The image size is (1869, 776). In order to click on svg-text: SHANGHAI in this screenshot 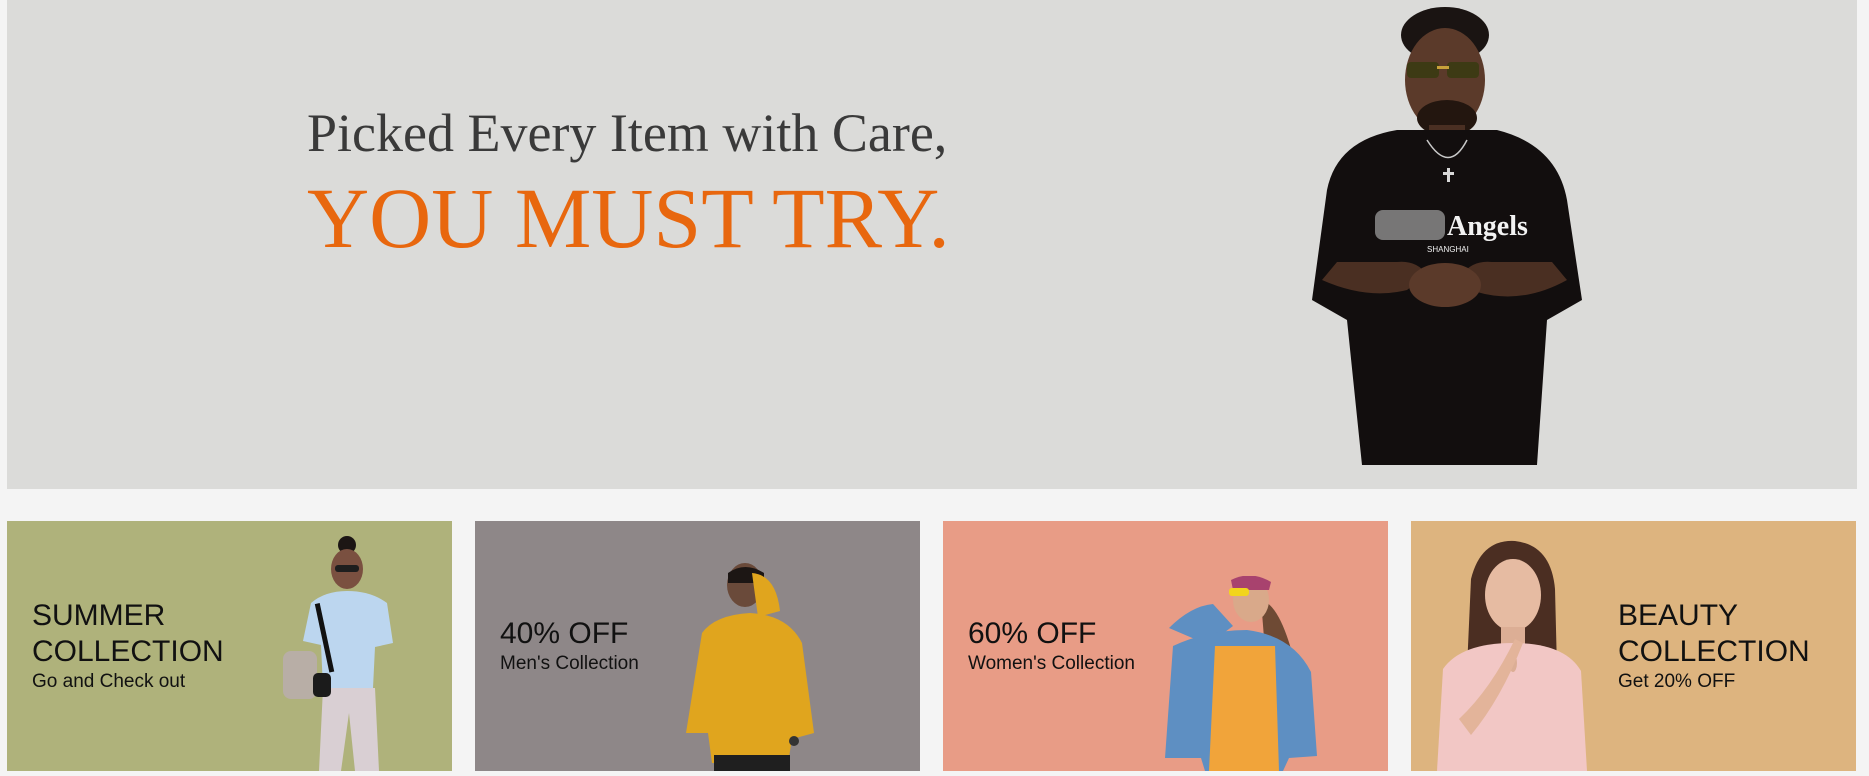, I will do `click(1448, 249)`.